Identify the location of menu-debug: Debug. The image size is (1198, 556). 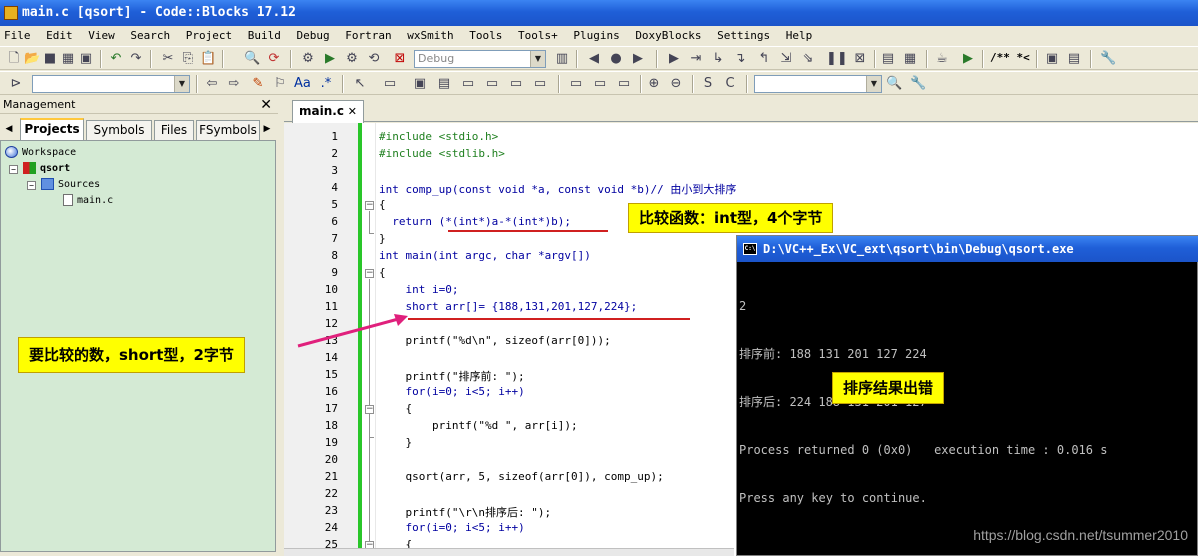
(312, 36).